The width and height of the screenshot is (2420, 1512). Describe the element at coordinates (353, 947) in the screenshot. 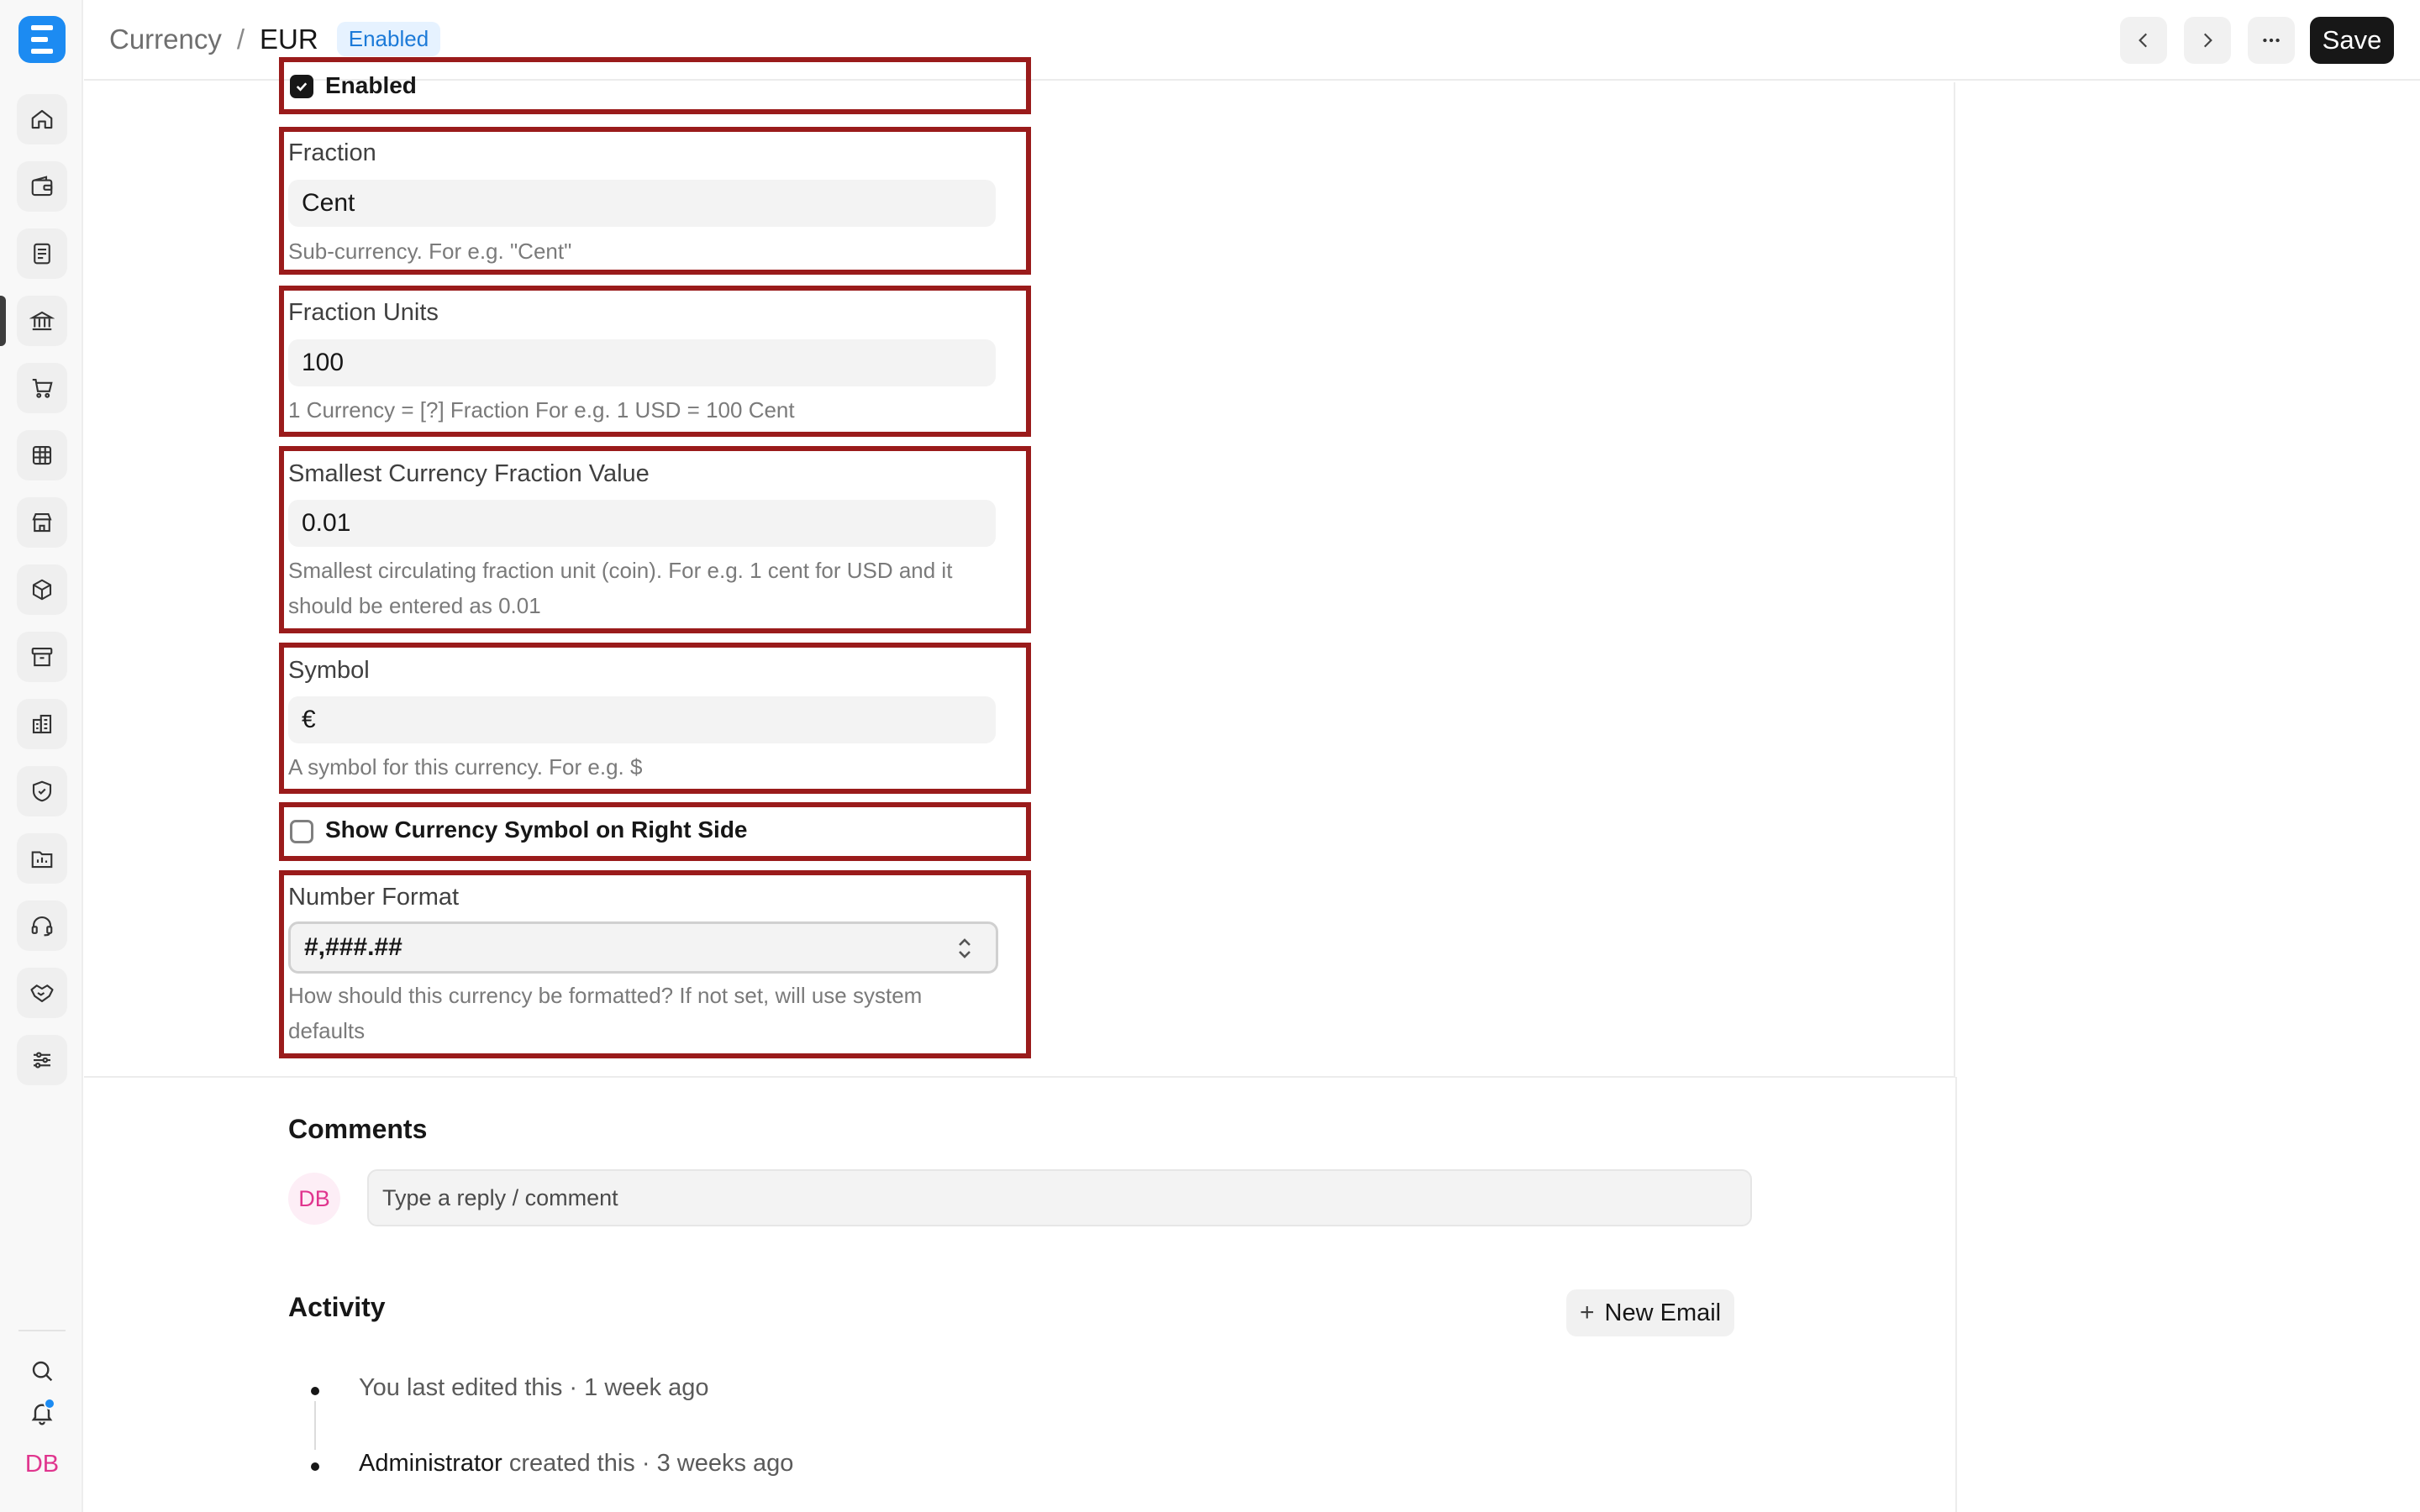

I see `number-format-value: #,###.##` at that location.